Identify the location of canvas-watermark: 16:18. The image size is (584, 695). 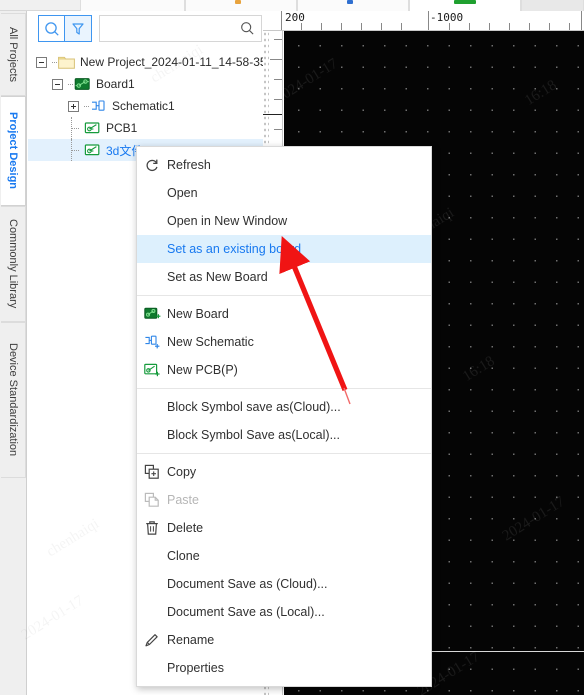
(479, 369).